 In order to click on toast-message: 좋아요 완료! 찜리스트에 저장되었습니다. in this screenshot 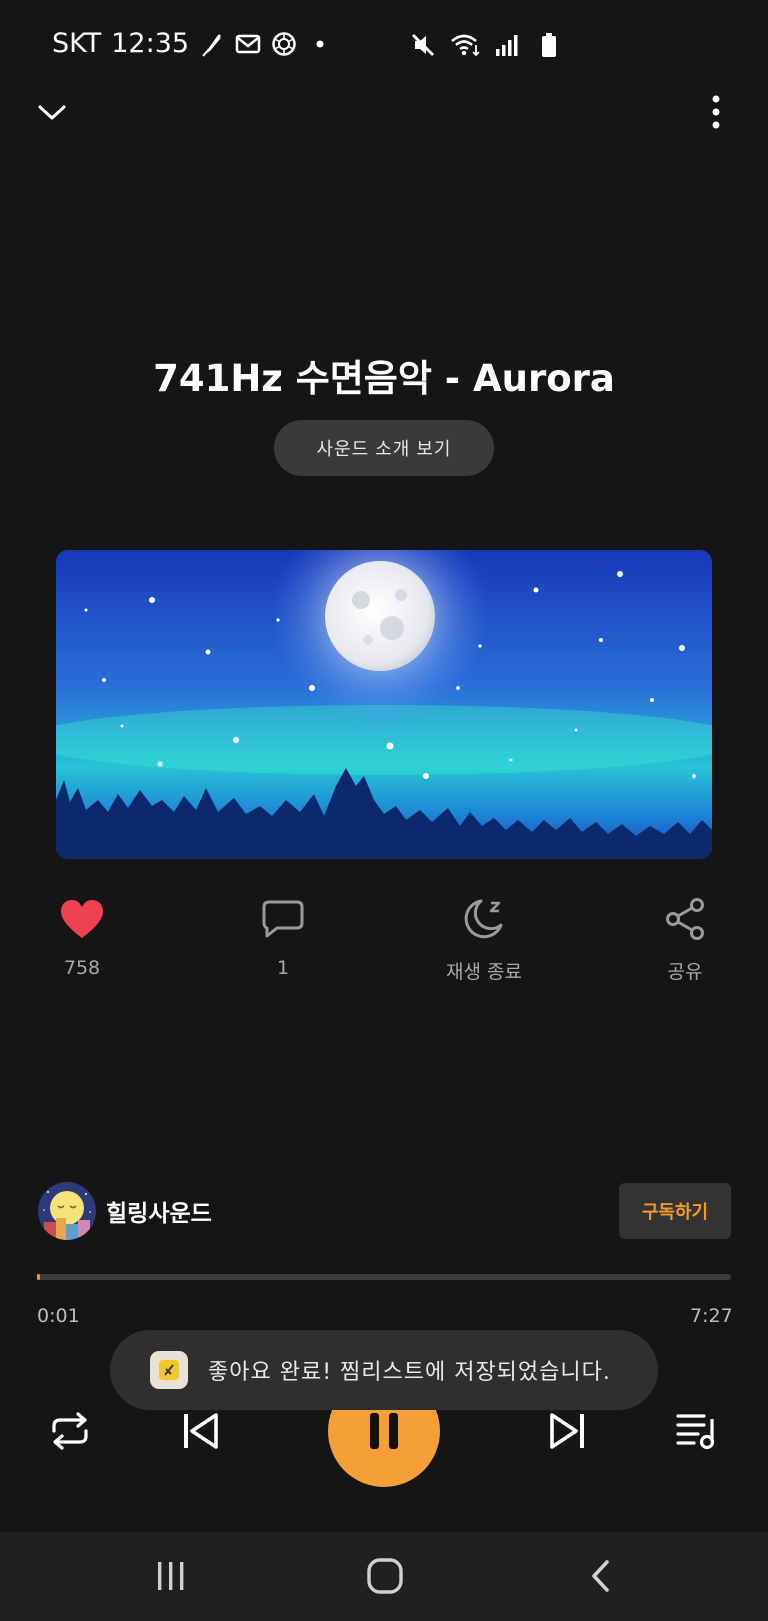, I will do `click(409, 1372)`.